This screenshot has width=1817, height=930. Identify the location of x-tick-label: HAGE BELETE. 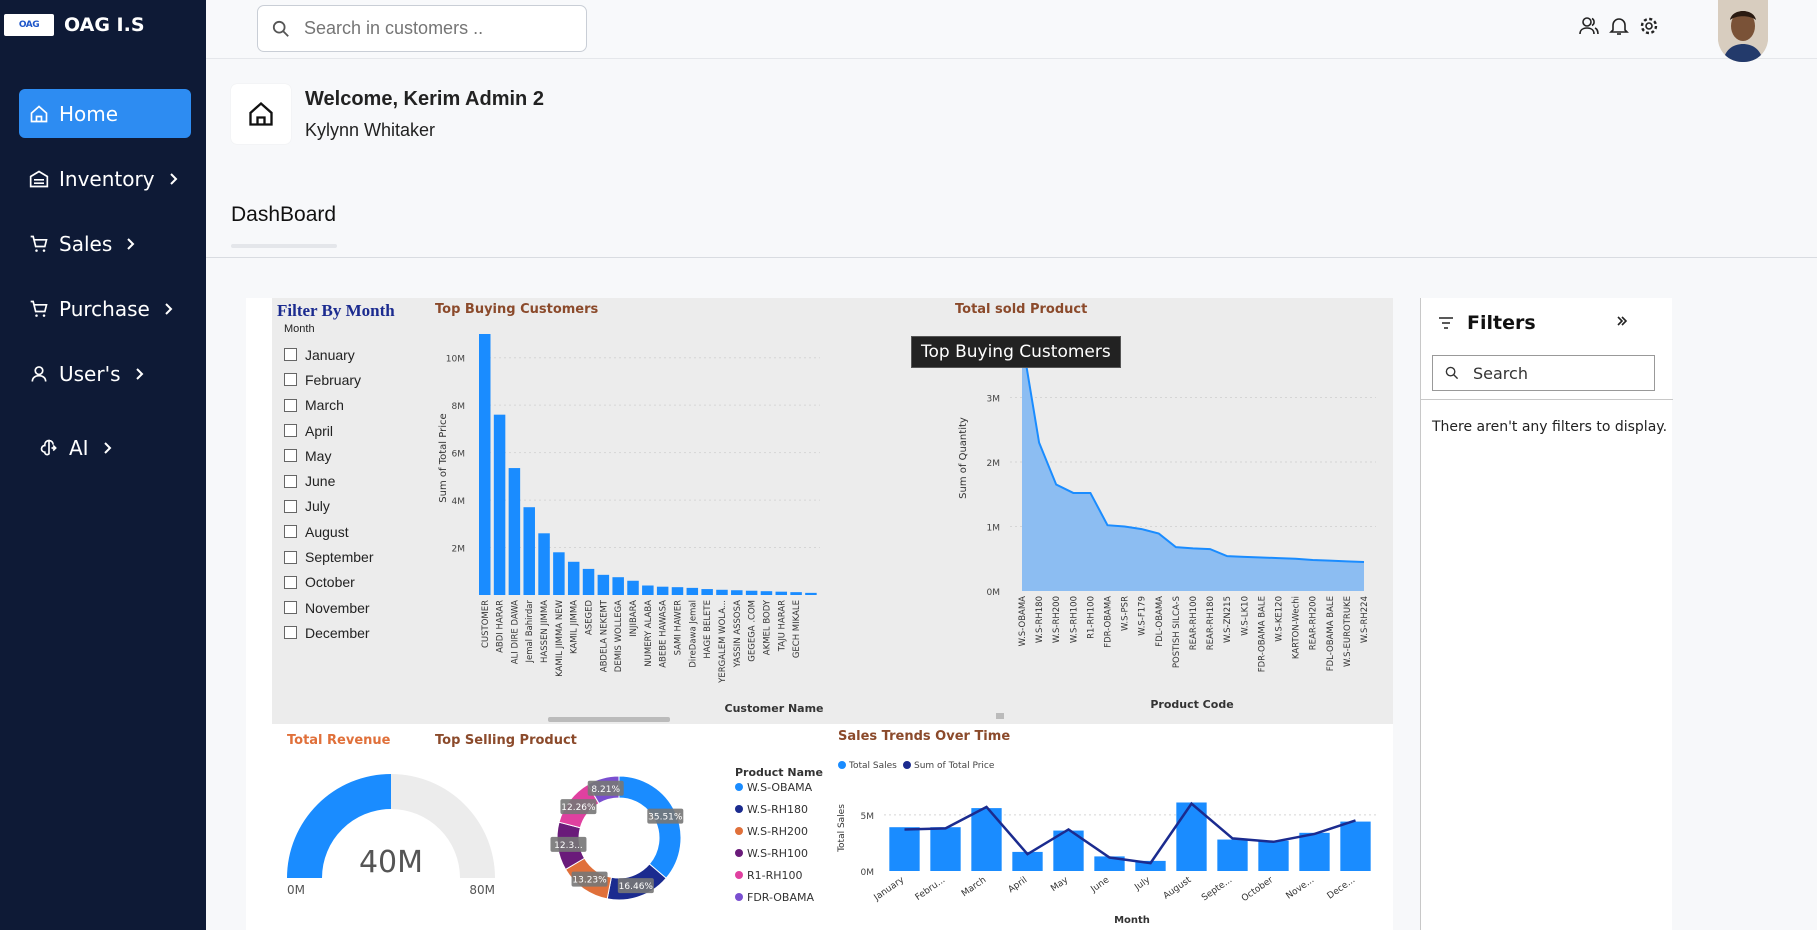
(708, 629).